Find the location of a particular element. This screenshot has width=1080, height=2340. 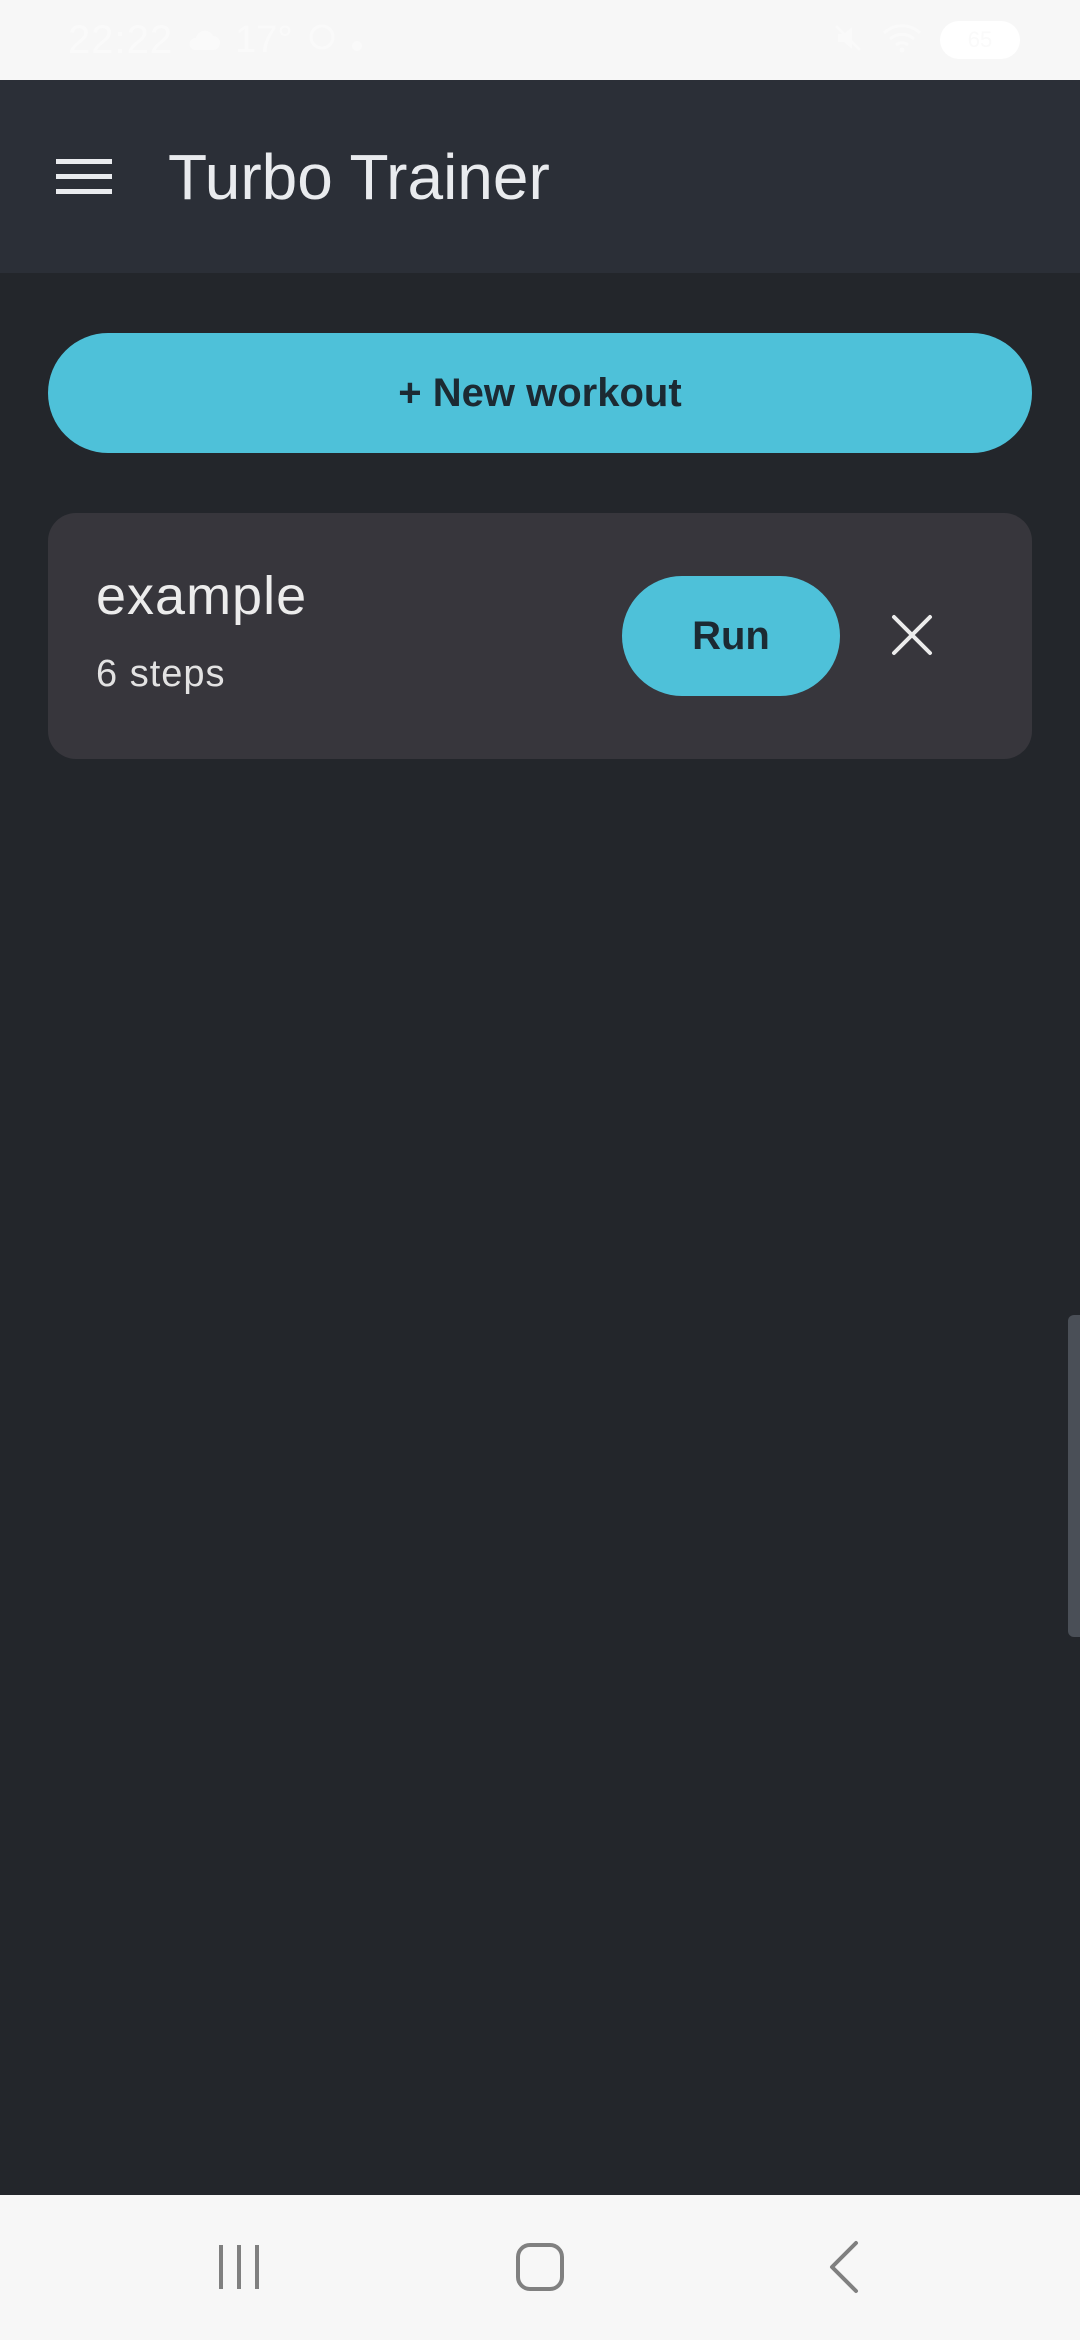

mute-icon is located at coordinates (848, 40).